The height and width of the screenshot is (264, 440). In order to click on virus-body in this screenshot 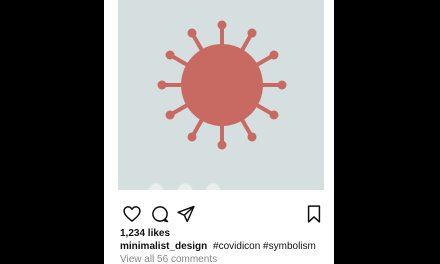, I will do `click(222, 85)`.